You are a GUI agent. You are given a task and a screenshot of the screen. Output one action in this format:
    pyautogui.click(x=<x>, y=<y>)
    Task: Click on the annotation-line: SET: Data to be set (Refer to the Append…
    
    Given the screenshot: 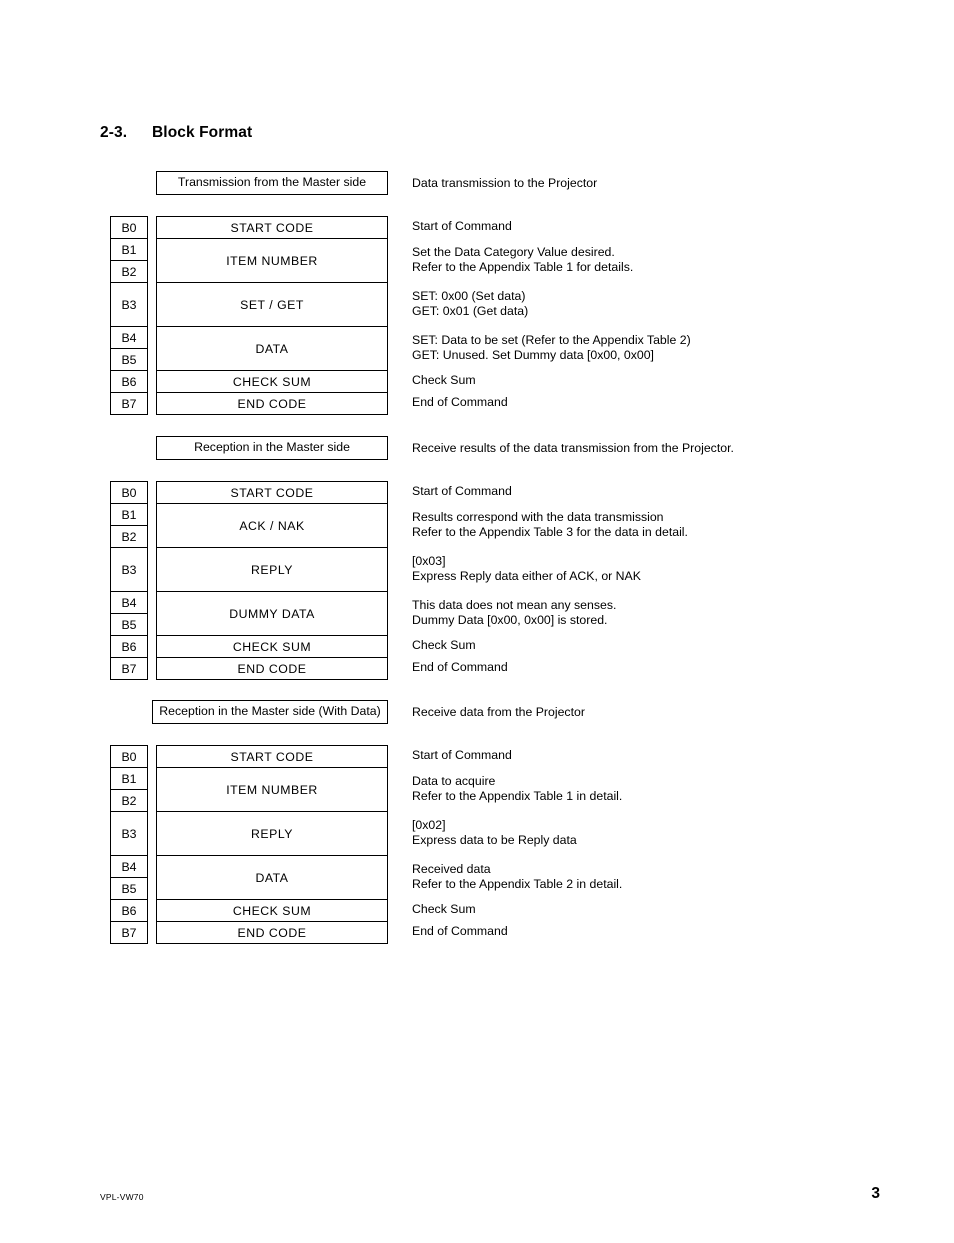 What is the action you would take?
    pyautogui.click(x=551, y=339)
    